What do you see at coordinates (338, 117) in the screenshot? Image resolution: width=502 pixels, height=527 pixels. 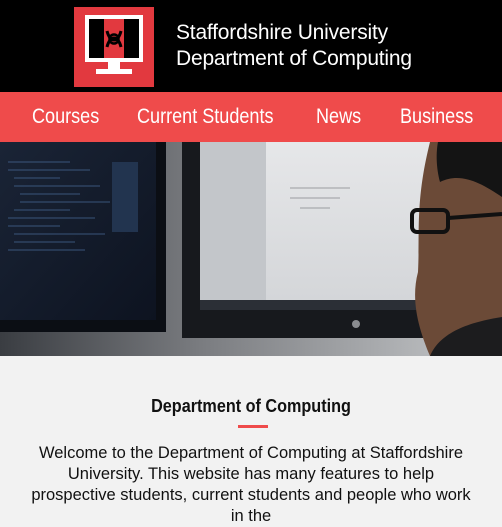 I see `nav-item-news: News` at bounding box center [338, 117].